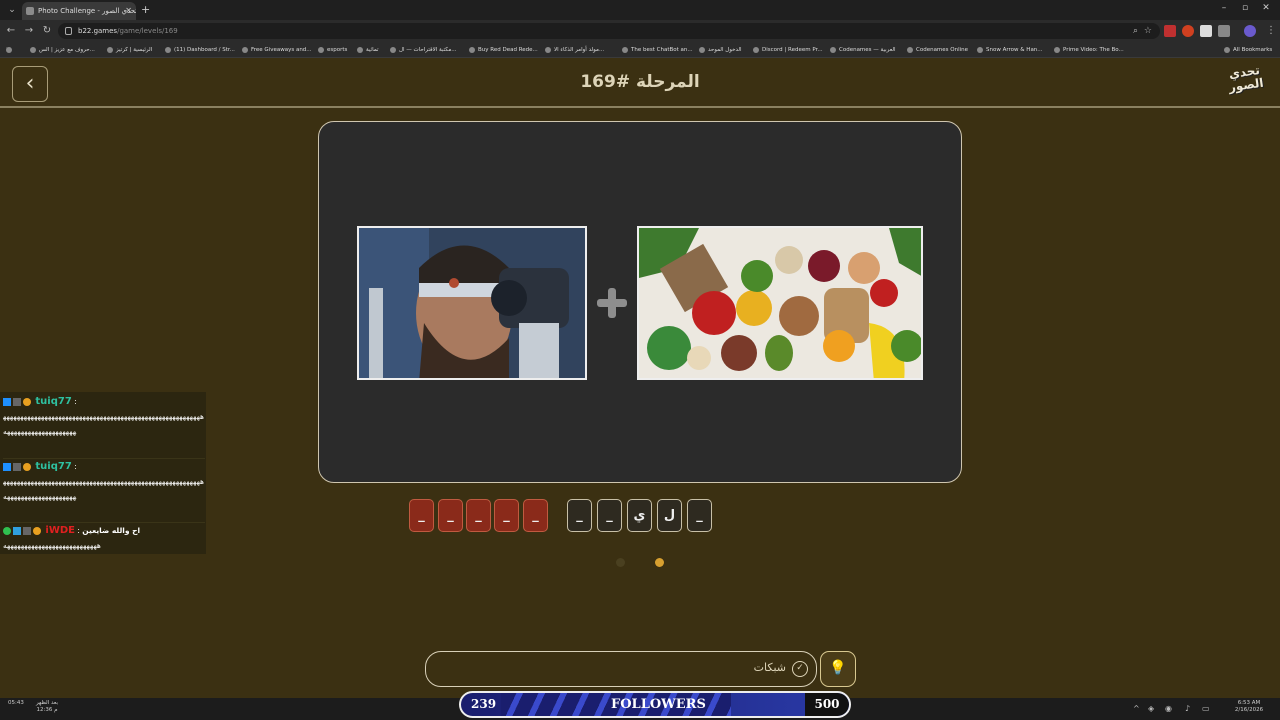 The image size is (1280, 720). What do you see at coordinates (1266, 8) in the screenshot?
I see `window-close-icon: ✕` at bounding box center [1266, 8].